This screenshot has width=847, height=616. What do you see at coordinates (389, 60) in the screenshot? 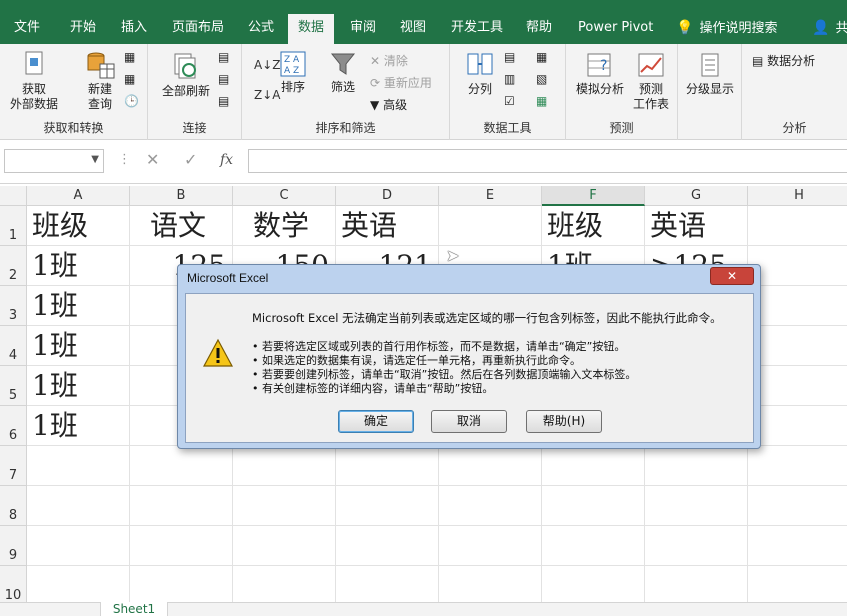
I see `clear-filter-button: ✕ 清除` at bounding box center [389, 60].